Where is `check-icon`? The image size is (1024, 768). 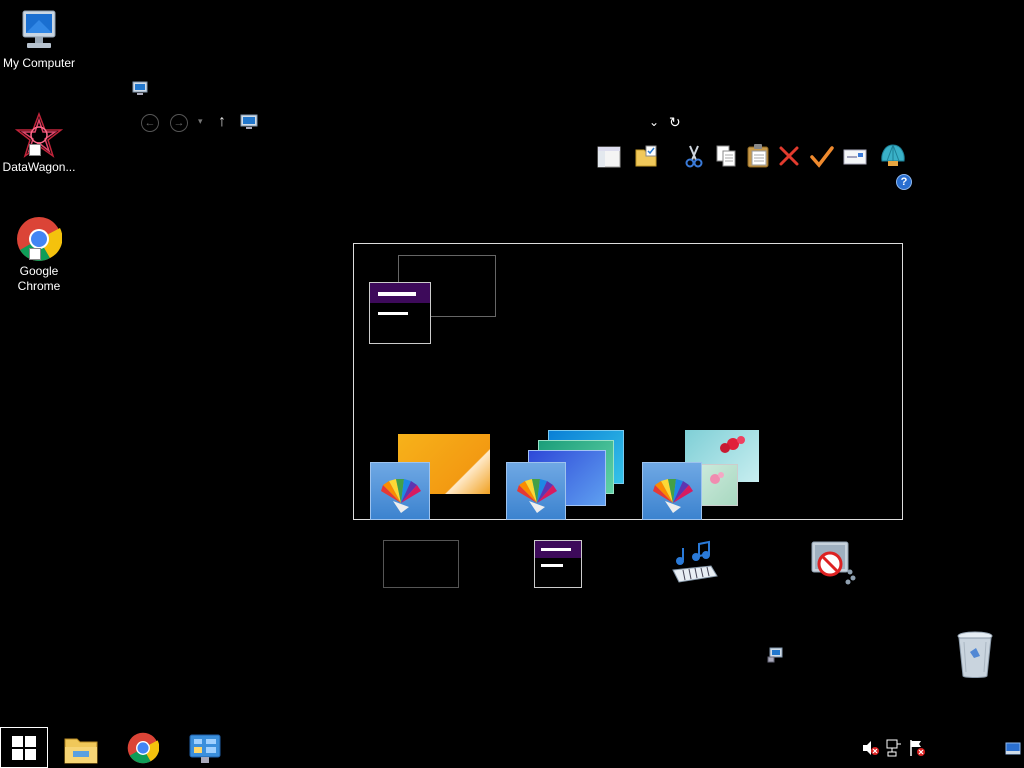 check-icon is located at coordinates (822, 157).